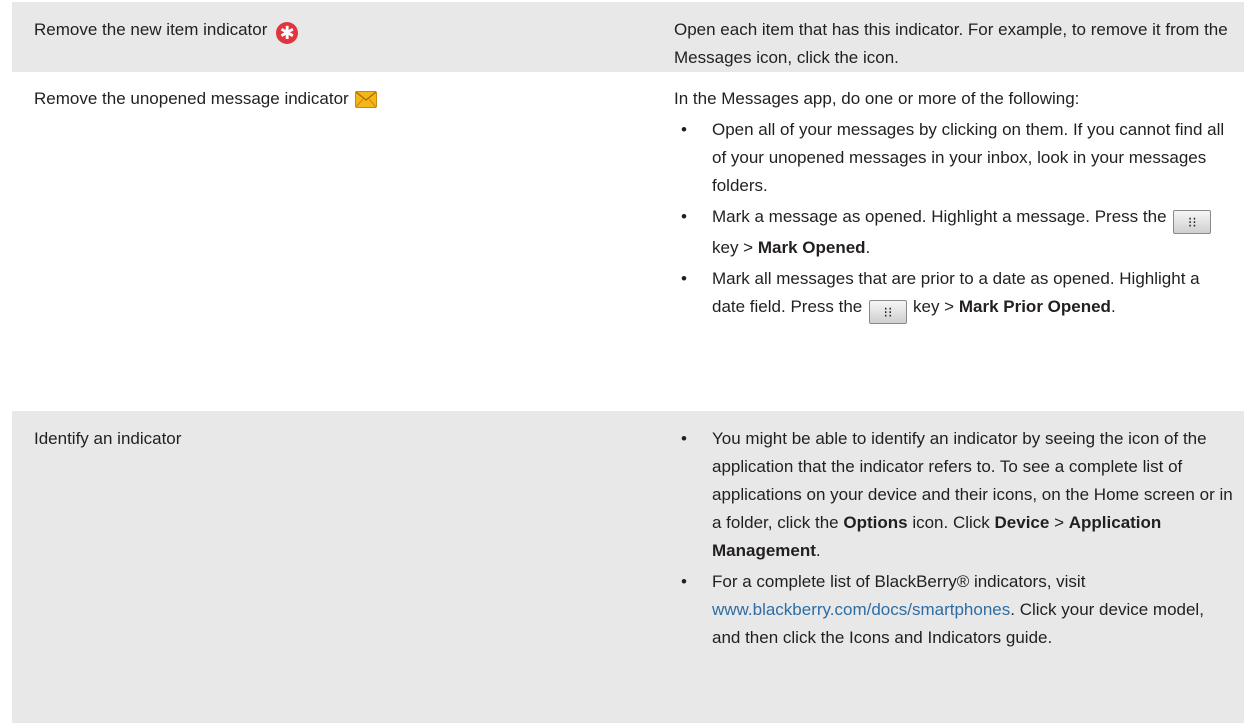 The width and height of the screenshot is (1251, 723). I want to click on unopened-message-envelope-icon, so click(366, 102).